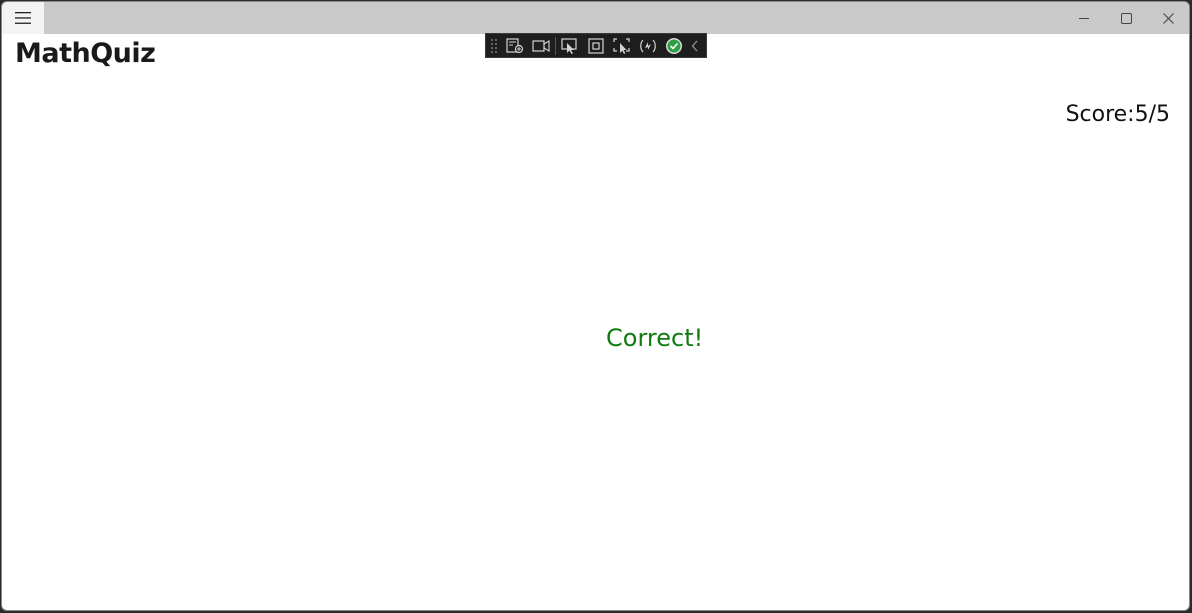 This screenshot has width=1192, height=613. What do you see at coordinates (85, 53) in the screenshot?
I see `app-title: MathQuiz` at bounding box center [85, 53].